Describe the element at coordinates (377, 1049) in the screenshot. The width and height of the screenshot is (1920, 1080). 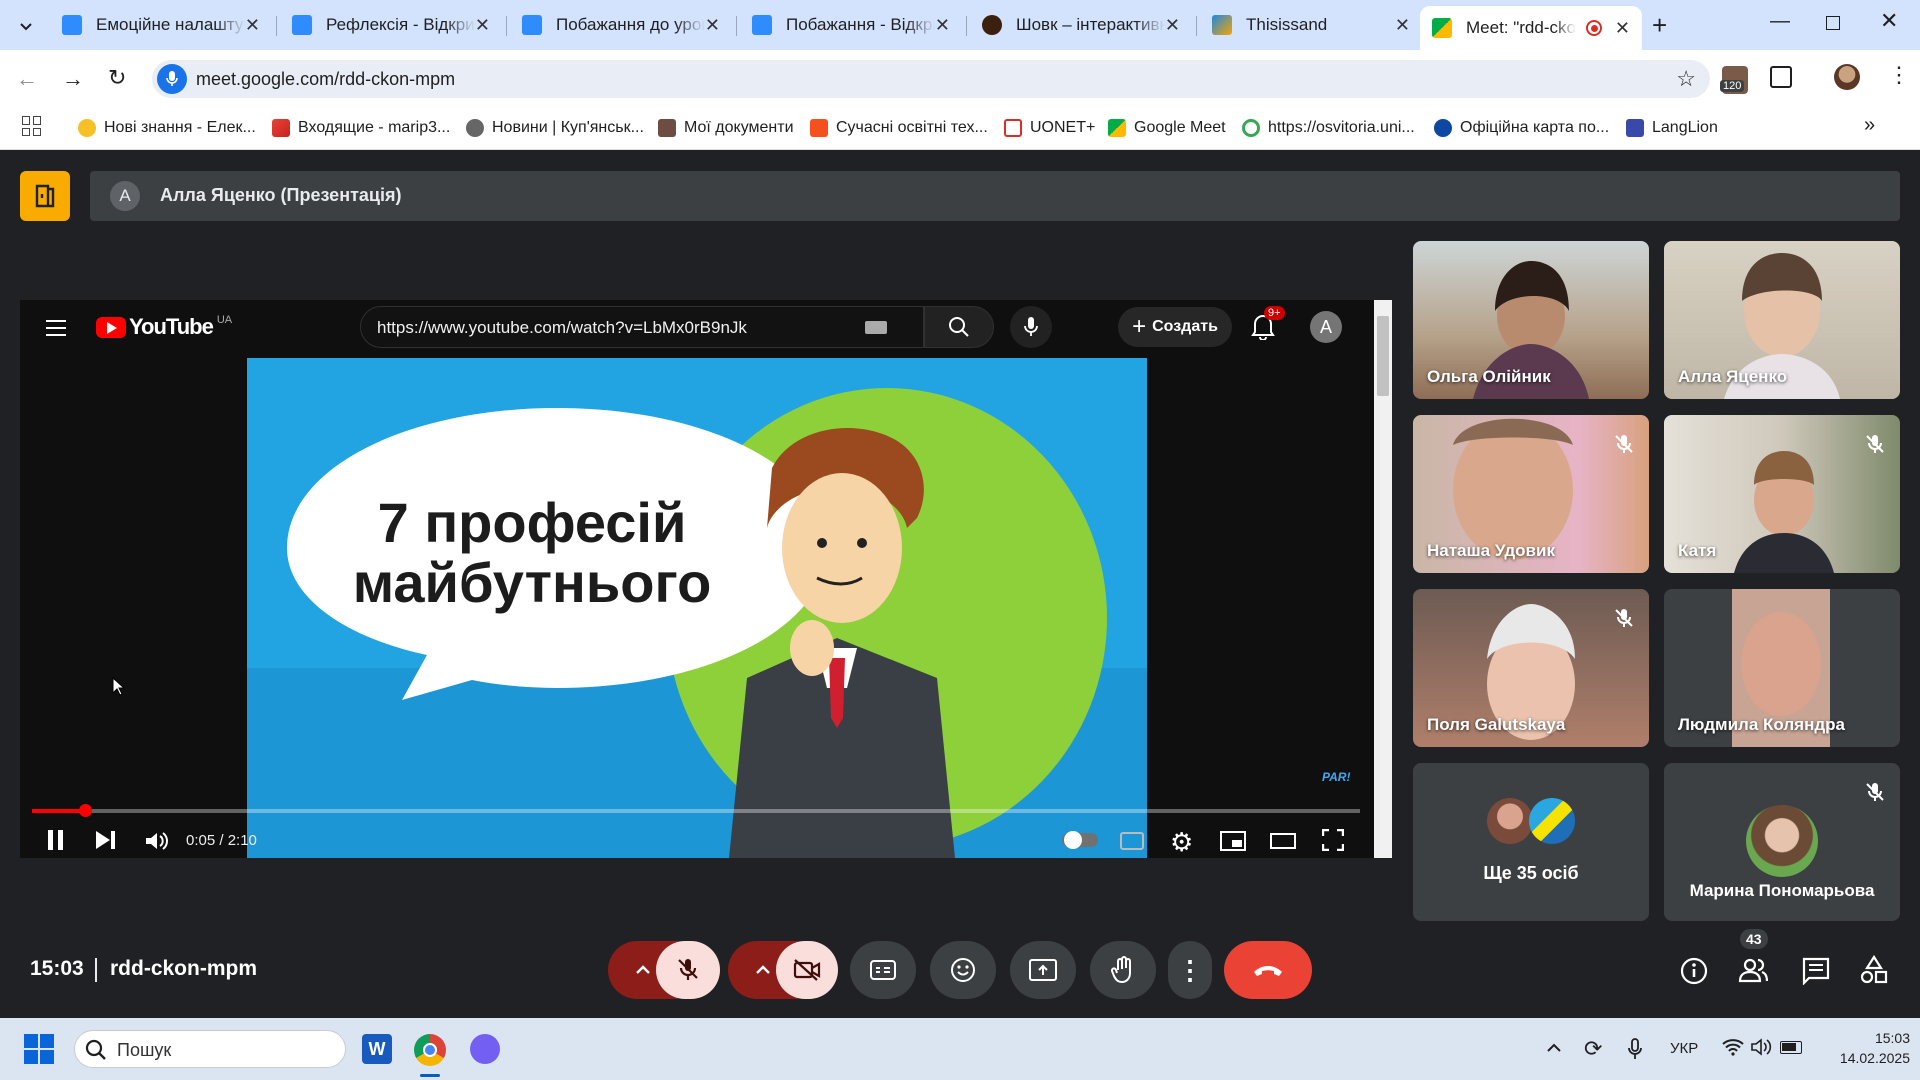
I see `word-app-icon: W` at that location.